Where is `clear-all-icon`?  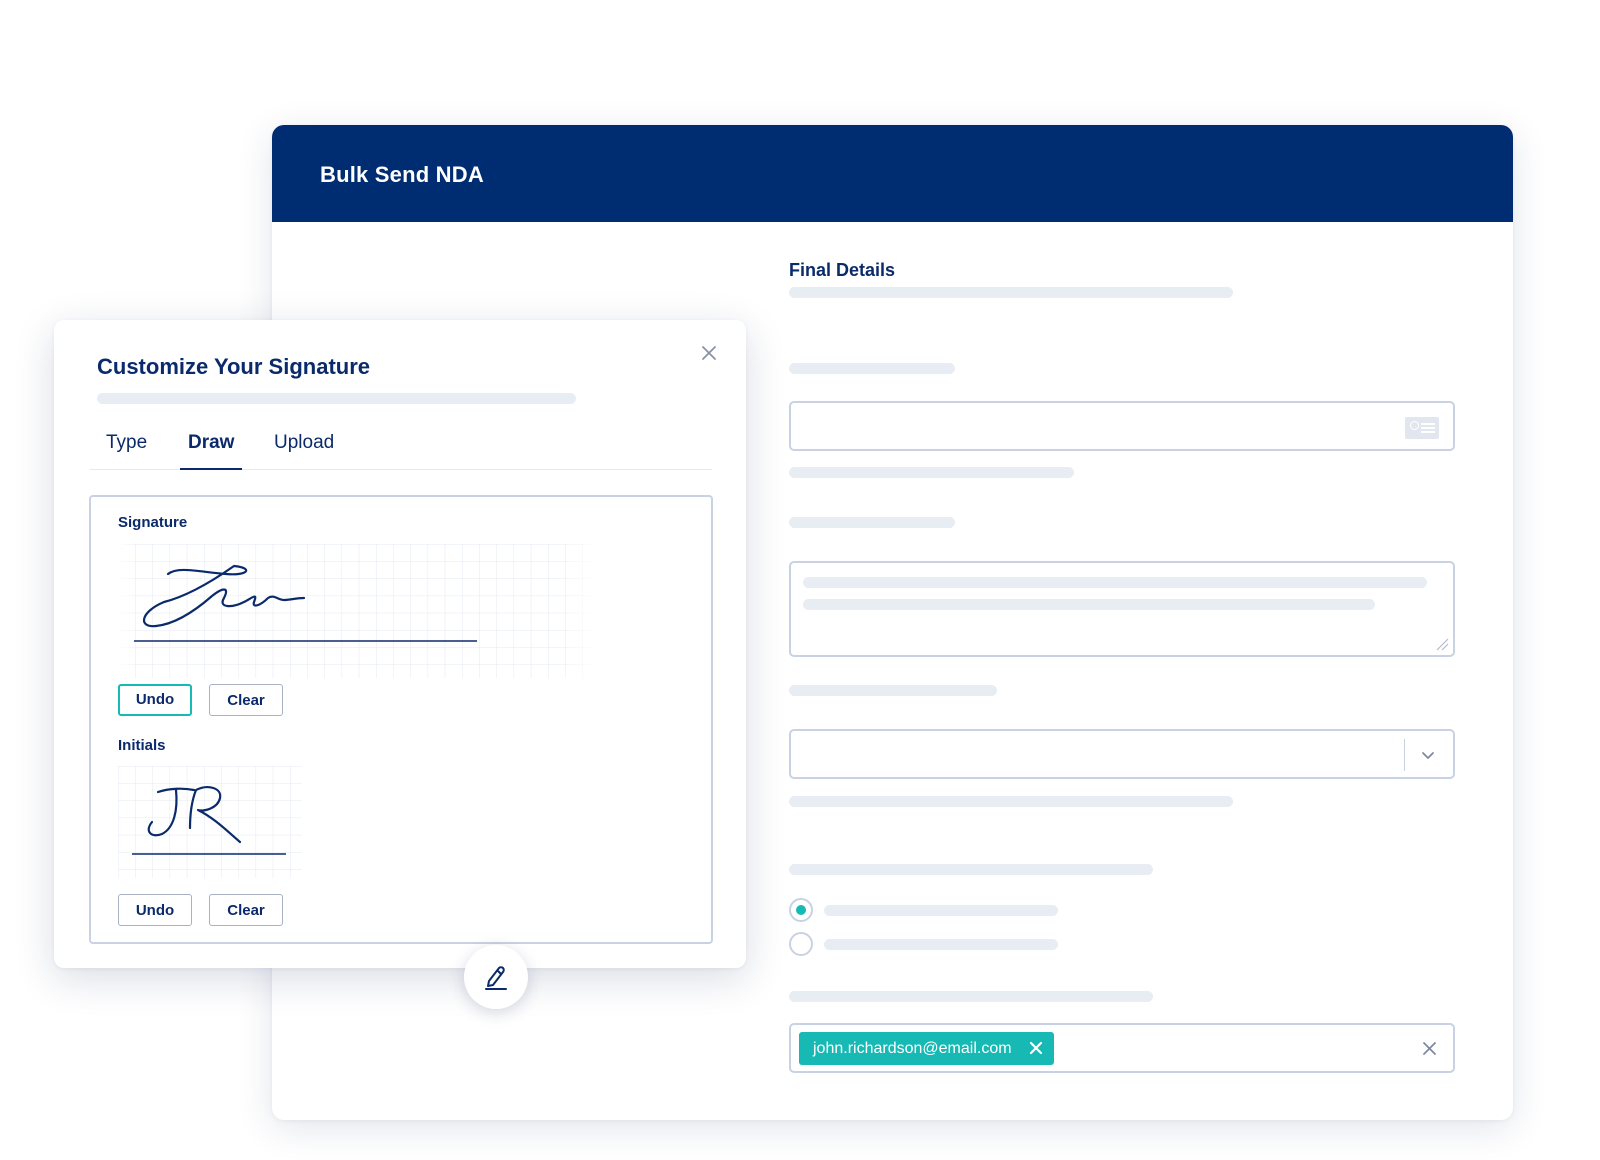
clear-all-icon is located at coordinates (1429, 1048).